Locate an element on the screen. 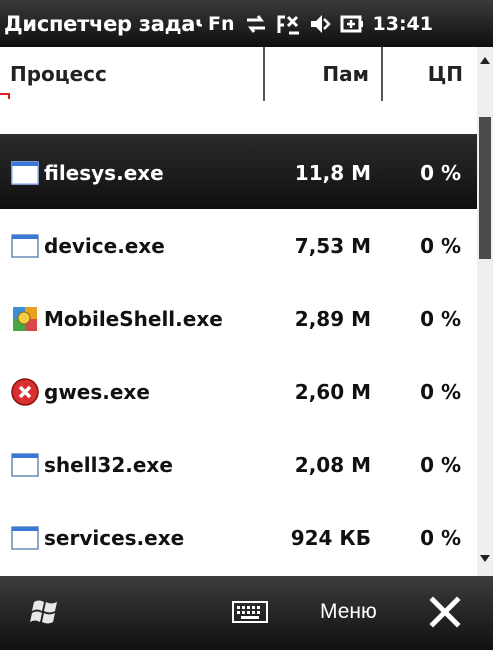 This screenshot has height=650, width=493. process-row: MobileShell.exe 2,89 М 0 % is located at coordinates (238, 318).